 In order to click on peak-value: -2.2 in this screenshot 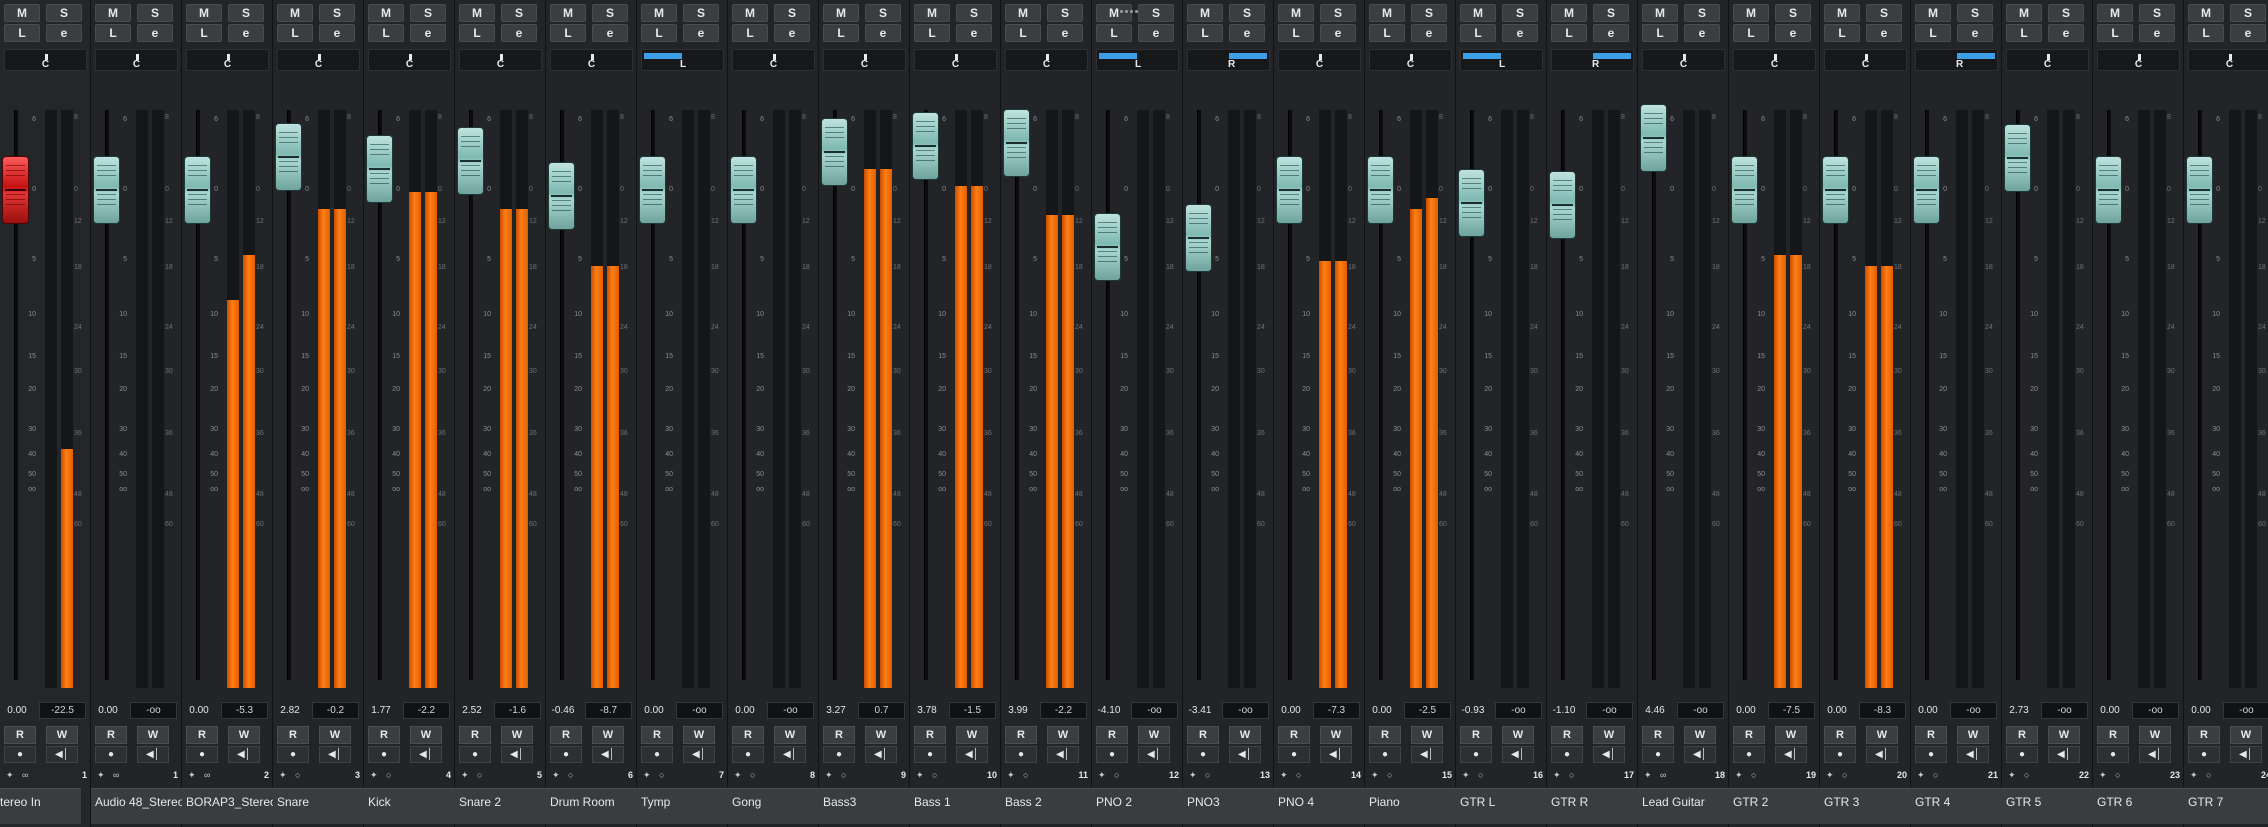, I will do `click(426, 710)`.